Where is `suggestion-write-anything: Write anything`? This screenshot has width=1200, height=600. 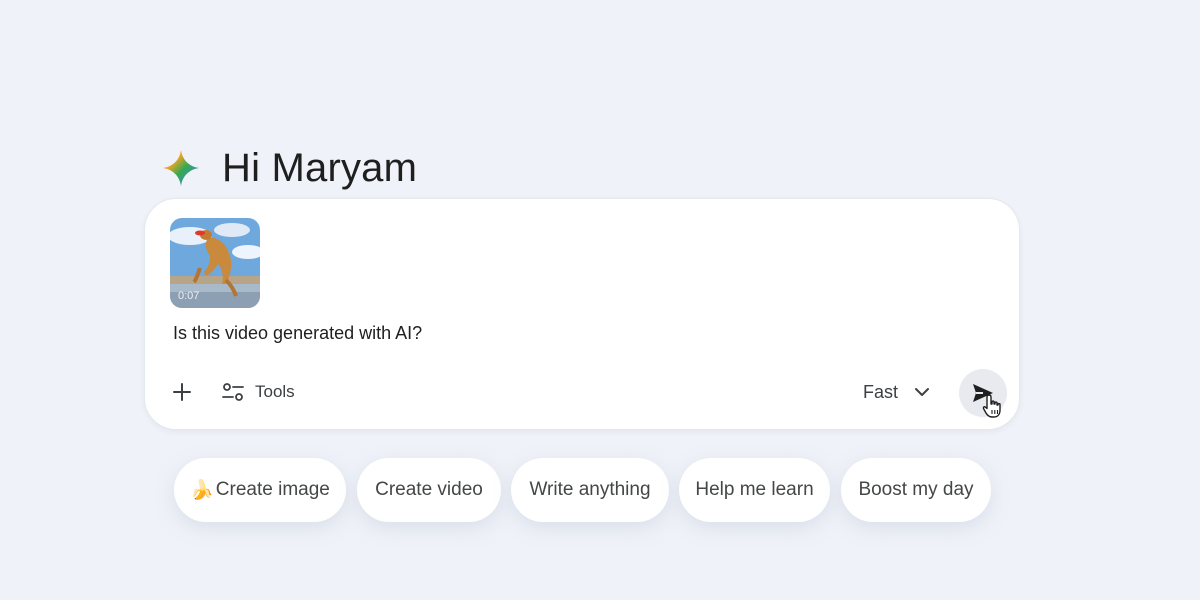
suggestion-write-anything: Write anything is located at coordinates (590, 490).